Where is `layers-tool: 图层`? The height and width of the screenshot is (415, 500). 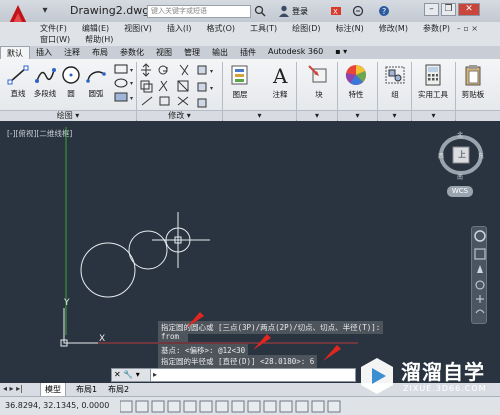 layers-tool: 图层 is located at coordinates (240, 81).